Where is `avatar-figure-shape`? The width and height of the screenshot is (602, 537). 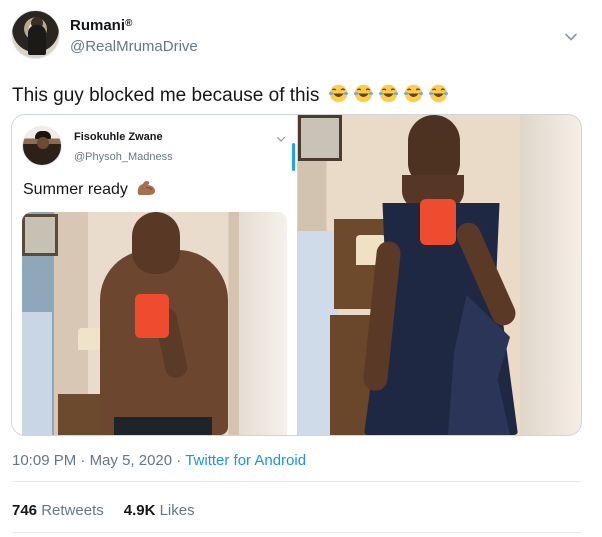
avatar-figure-shape is located at coordinates (37, 40).